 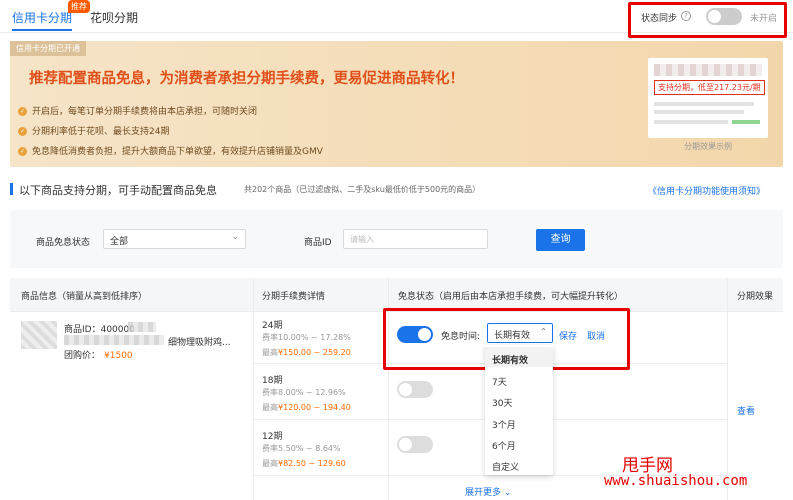 What do you see at coordinates (246, 79) in the screenshot?
I see `banner-title: 推荐配置商品免息，为消费者承担分期手续费，更易促进商品转化！` at bounding box center [246, 79].